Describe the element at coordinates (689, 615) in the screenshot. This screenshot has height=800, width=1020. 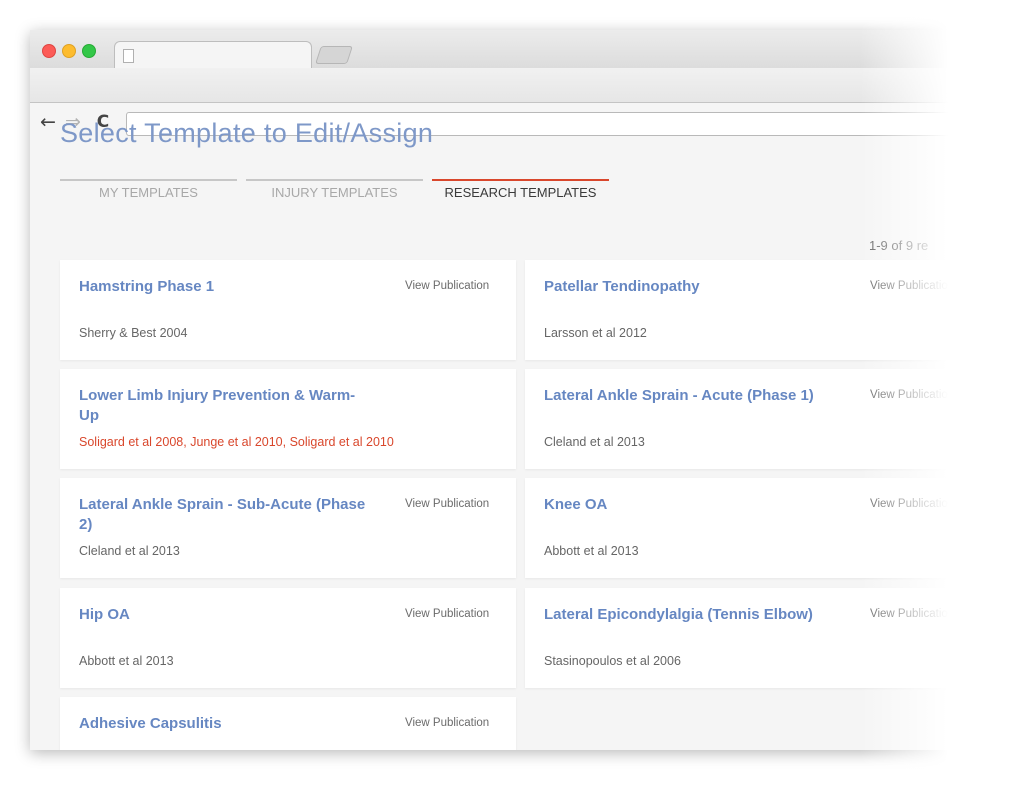
I see `template-title: Lateral Epicondylalgia (Tennis Elbow)` at that location.